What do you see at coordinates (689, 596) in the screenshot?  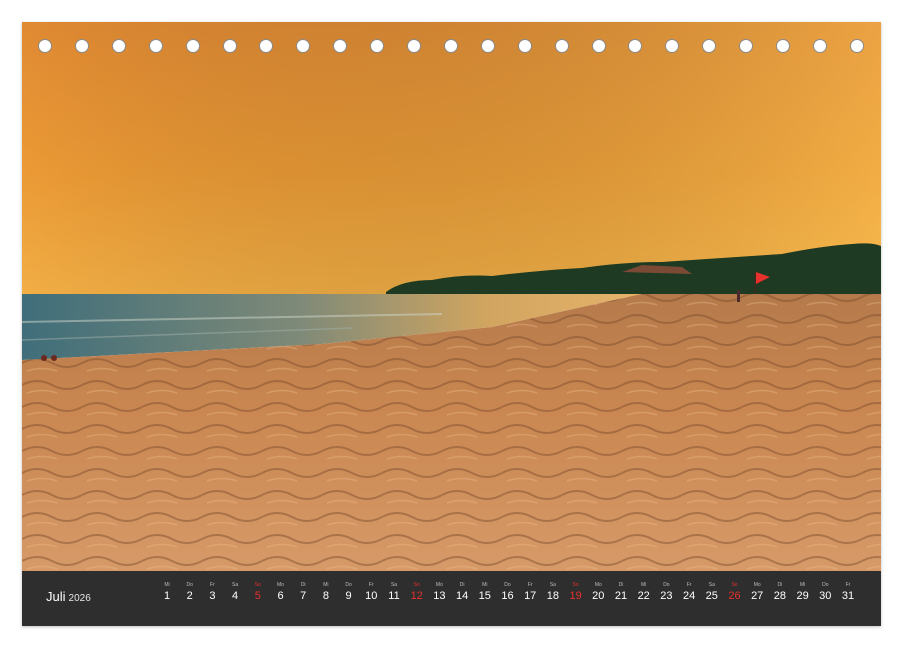 I see `day-number: 24` at bounding box center [689, 596].